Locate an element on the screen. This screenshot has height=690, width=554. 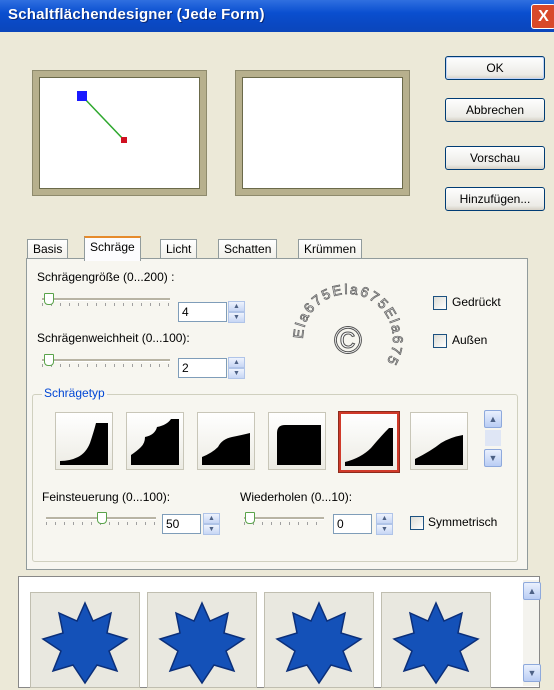
fine-control-label: Feinsteuerung (0...100): is located at coordinates (106, 497).